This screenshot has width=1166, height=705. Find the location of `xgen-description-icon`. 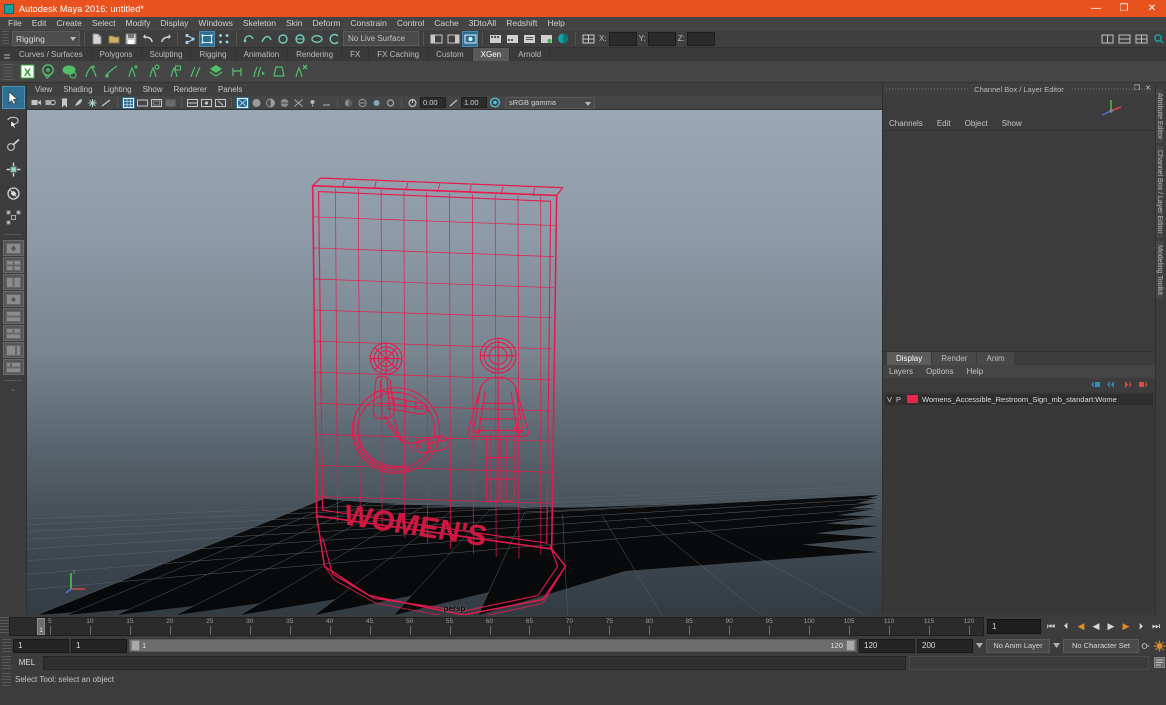

xgen-description-icon is located at coordinates (69, 71).